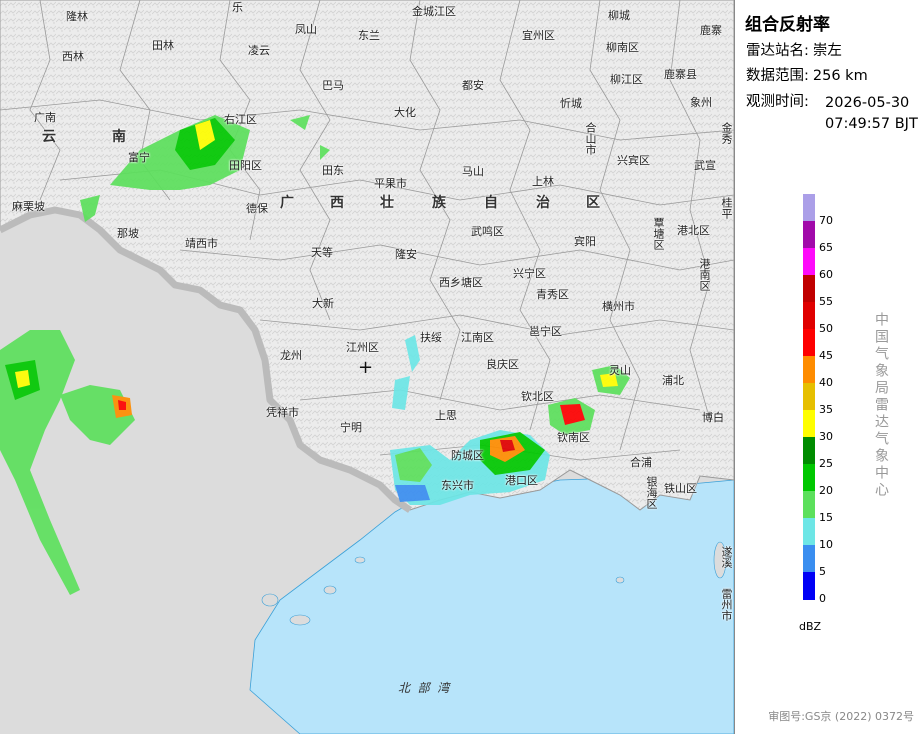  I want to click on region-label-guangxi-5: 自, so click(492, 203).